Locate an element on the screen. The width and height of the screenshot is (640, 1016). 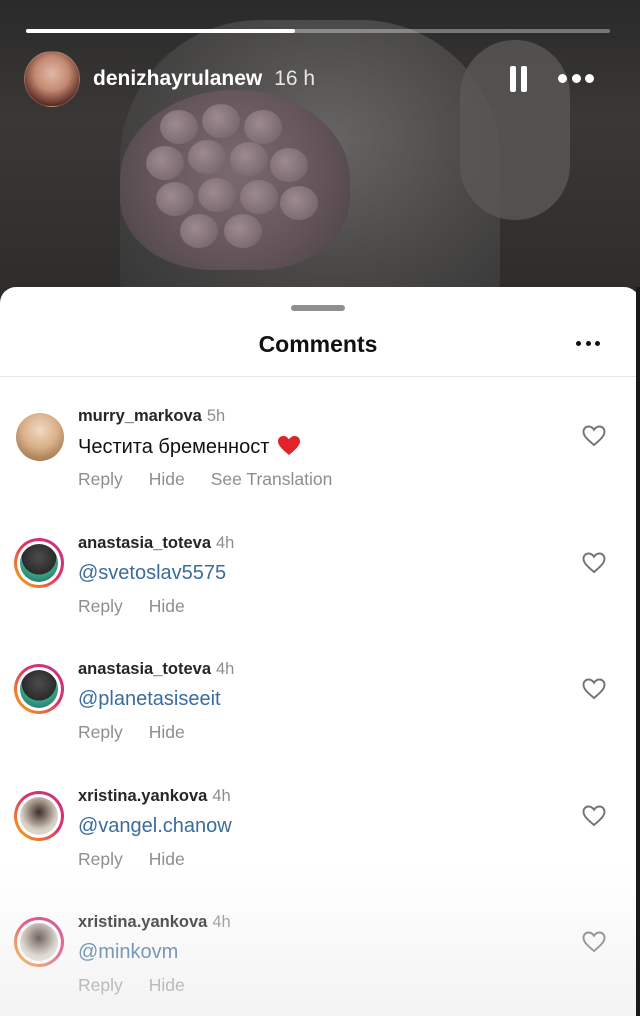
story-progress-fill is located at coordinates (160, 31).